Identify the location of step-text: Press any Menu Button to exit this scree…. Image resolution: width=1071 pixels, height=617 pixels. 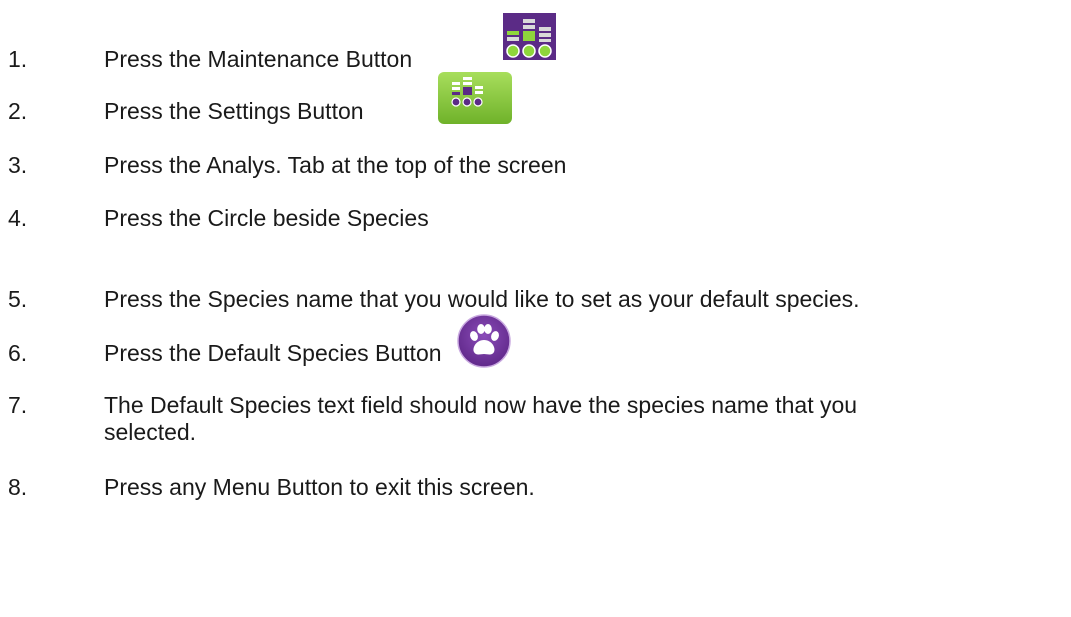
(319, 487).